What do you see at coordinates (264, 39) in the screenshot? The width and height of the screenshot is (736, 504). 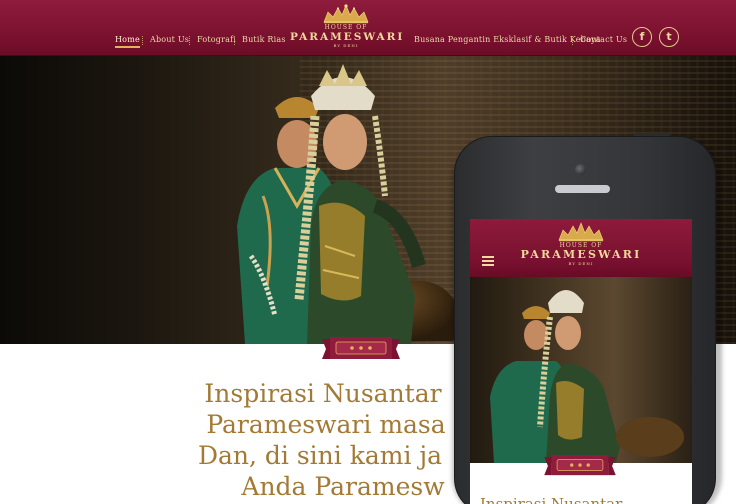 I see `nav-butik-rias: Butik Rias` at bounding box center [264, 39].